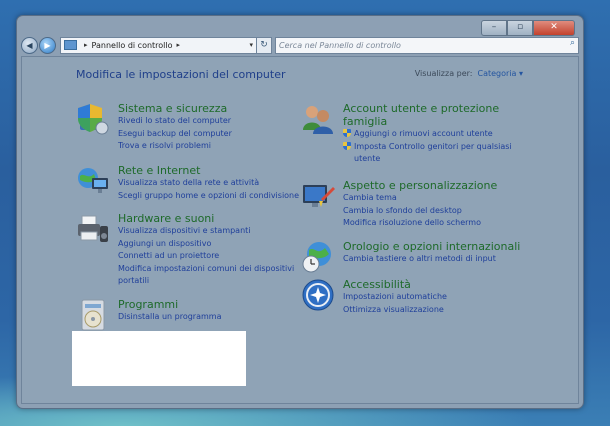  Describe the element at coordinates (395, 310) in the screenshot. I see `link-optimize-display: Ottimizza visualizzazione` at that location.